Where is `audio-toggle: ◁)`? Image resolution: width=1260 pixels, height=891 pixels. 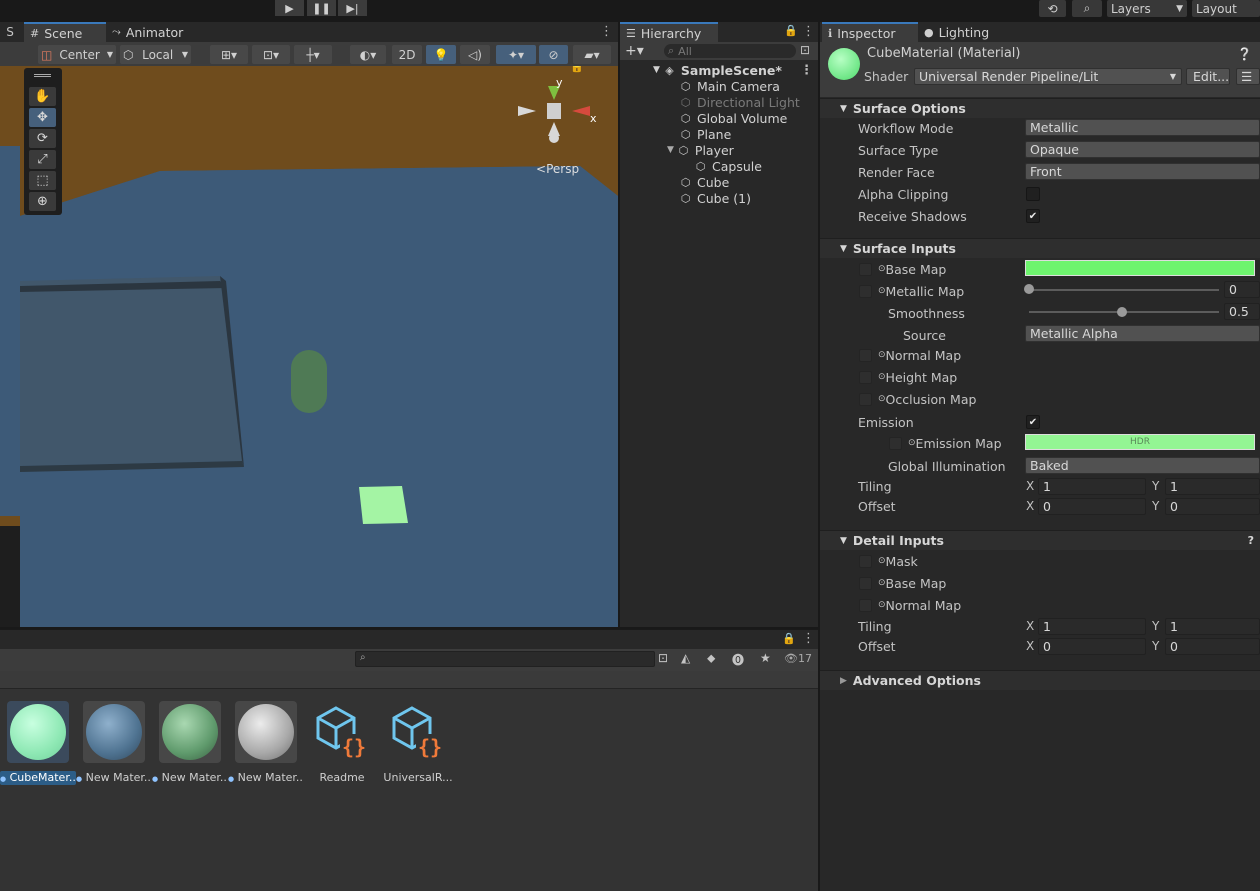 audio-toggle: ◁) is located at coordinates (475, 54).